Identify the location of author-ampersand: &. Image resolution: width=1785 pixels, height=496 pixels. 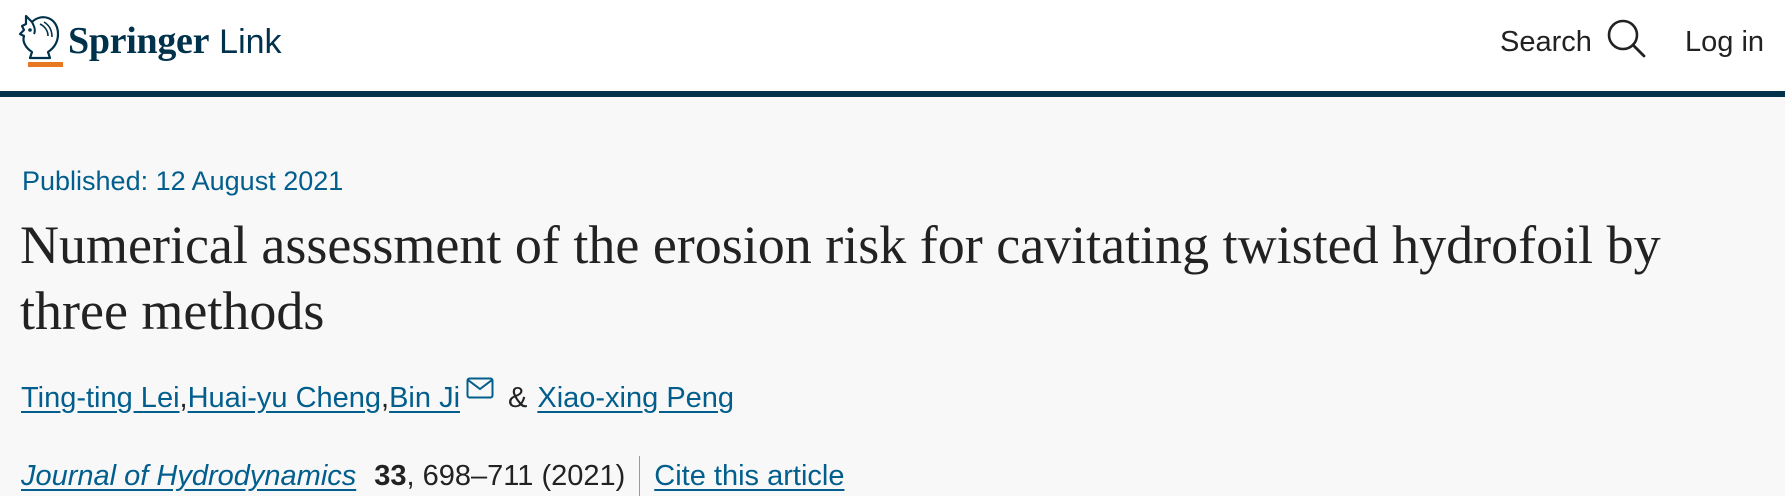
(518, 398).